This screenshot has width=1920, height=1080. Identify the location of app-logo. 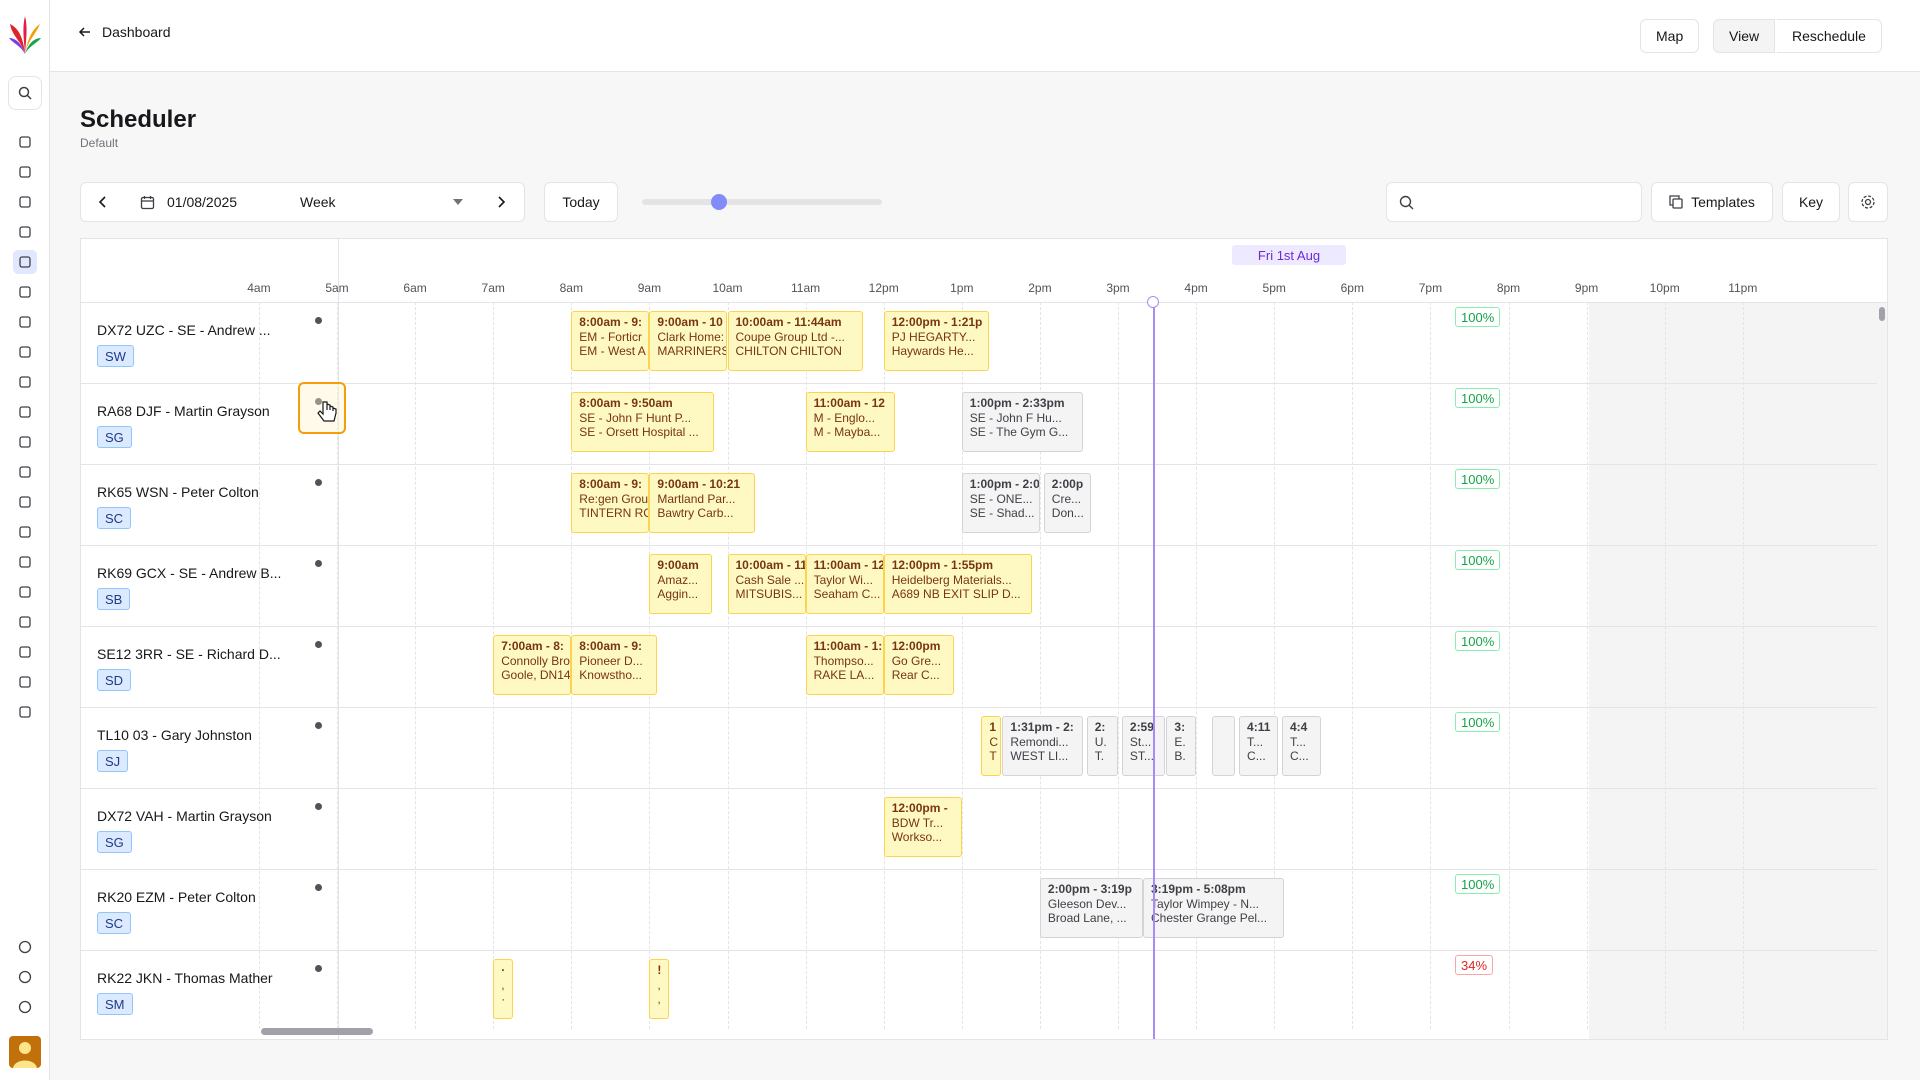
(25, 37).